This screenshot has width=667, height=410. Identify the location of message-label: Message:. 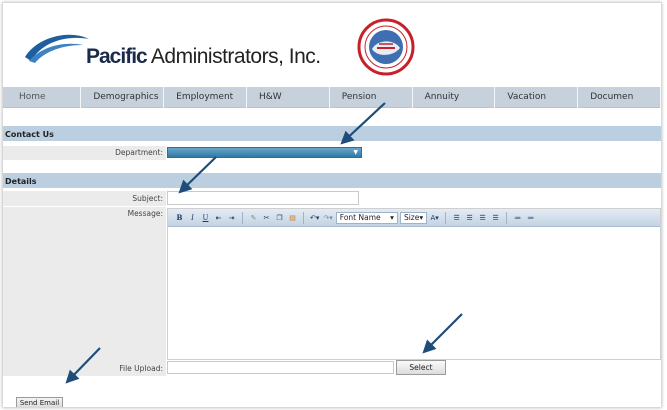
(84, 283).